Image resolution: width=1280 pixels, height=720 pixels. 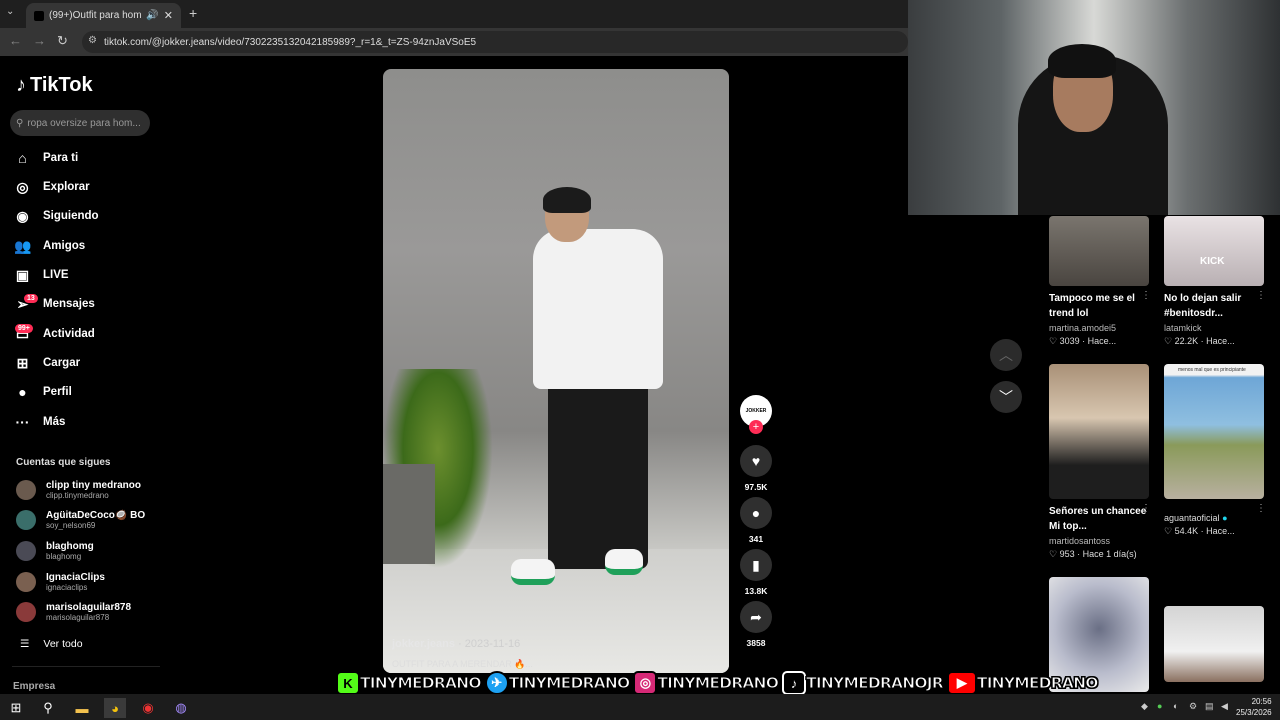 What do you see at coordinates (756, 617) in the screenshot?
I see `share-icon: ➦` at bounding box center [756, 617].